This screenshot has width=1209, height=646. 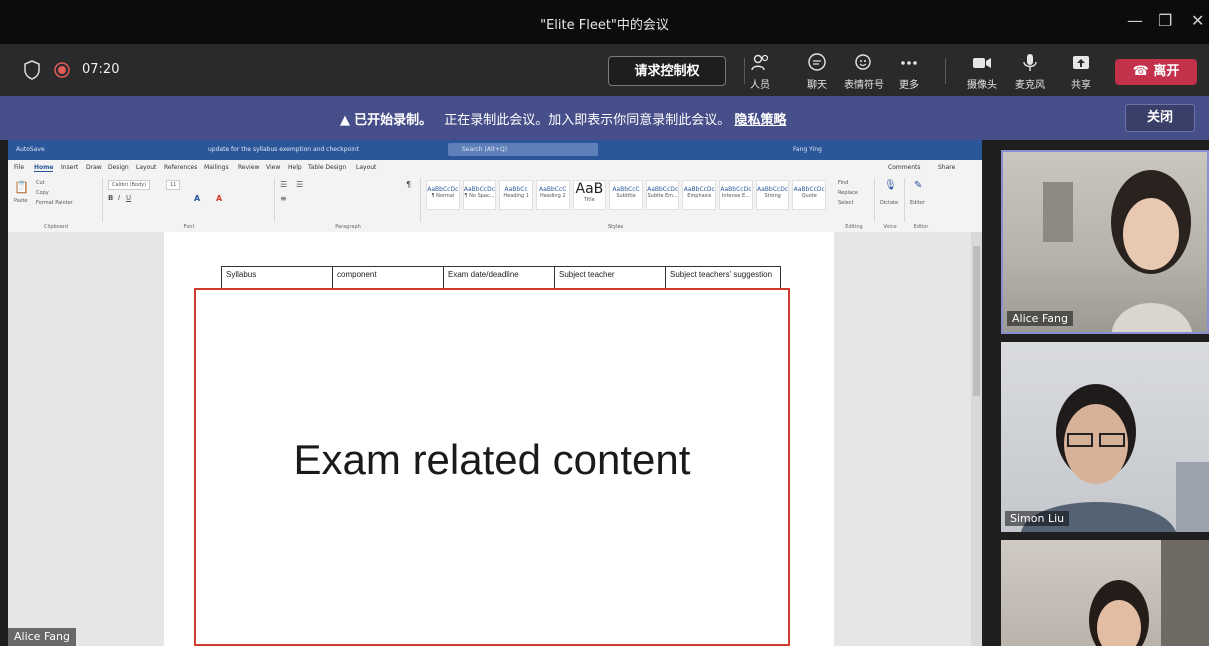 I want to click on more-button: 更多, so click(x=909, y=71).